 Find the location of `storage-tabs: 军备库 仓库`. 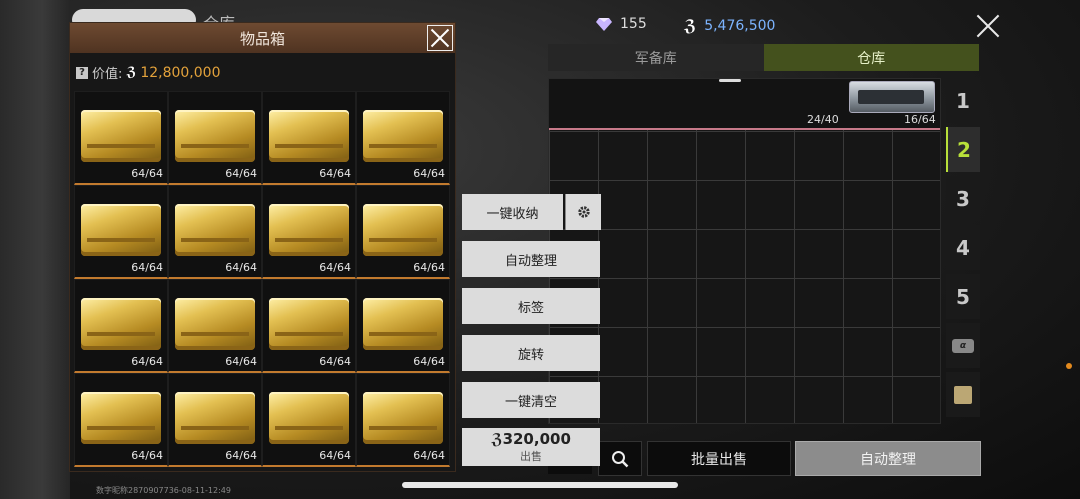

storage-tabs: 军备库 仓库 is located at coordinates (763, 57).